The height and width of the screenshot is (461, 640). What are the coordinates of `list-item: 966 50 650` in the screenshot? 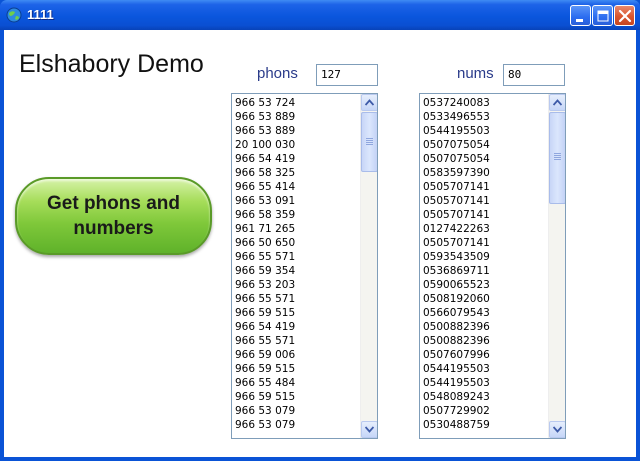 It's located at (297, 243).